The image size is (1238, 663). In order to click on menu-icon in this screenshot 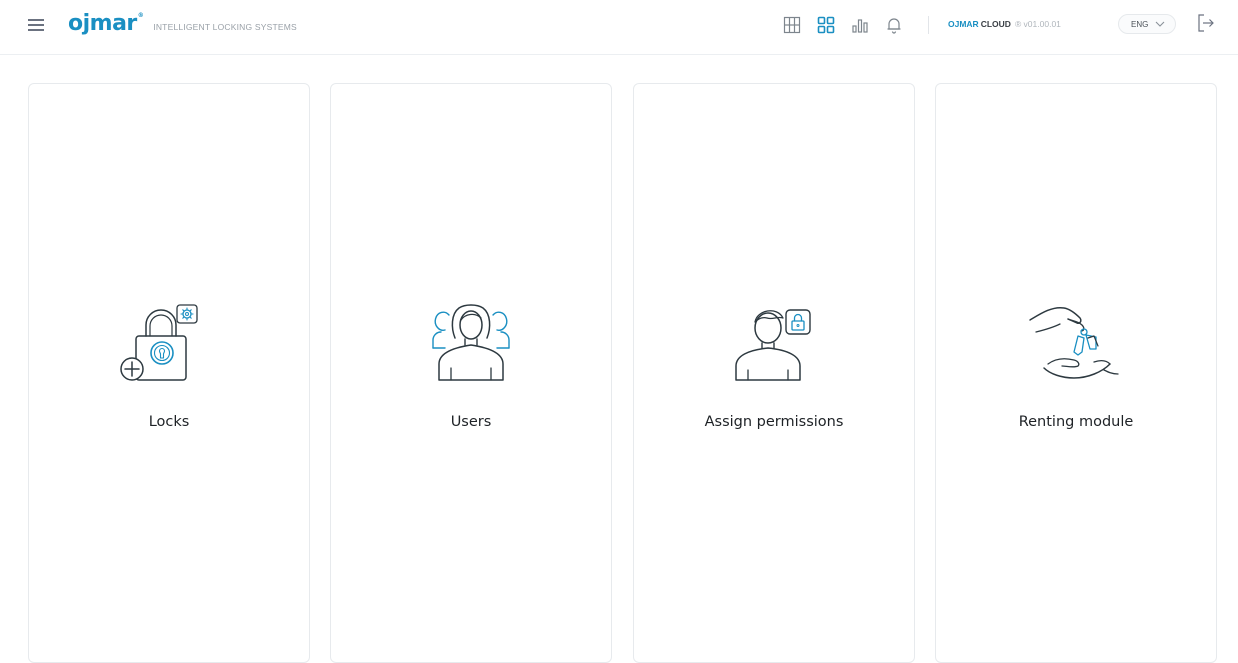, I will do `click(37, 24)`.